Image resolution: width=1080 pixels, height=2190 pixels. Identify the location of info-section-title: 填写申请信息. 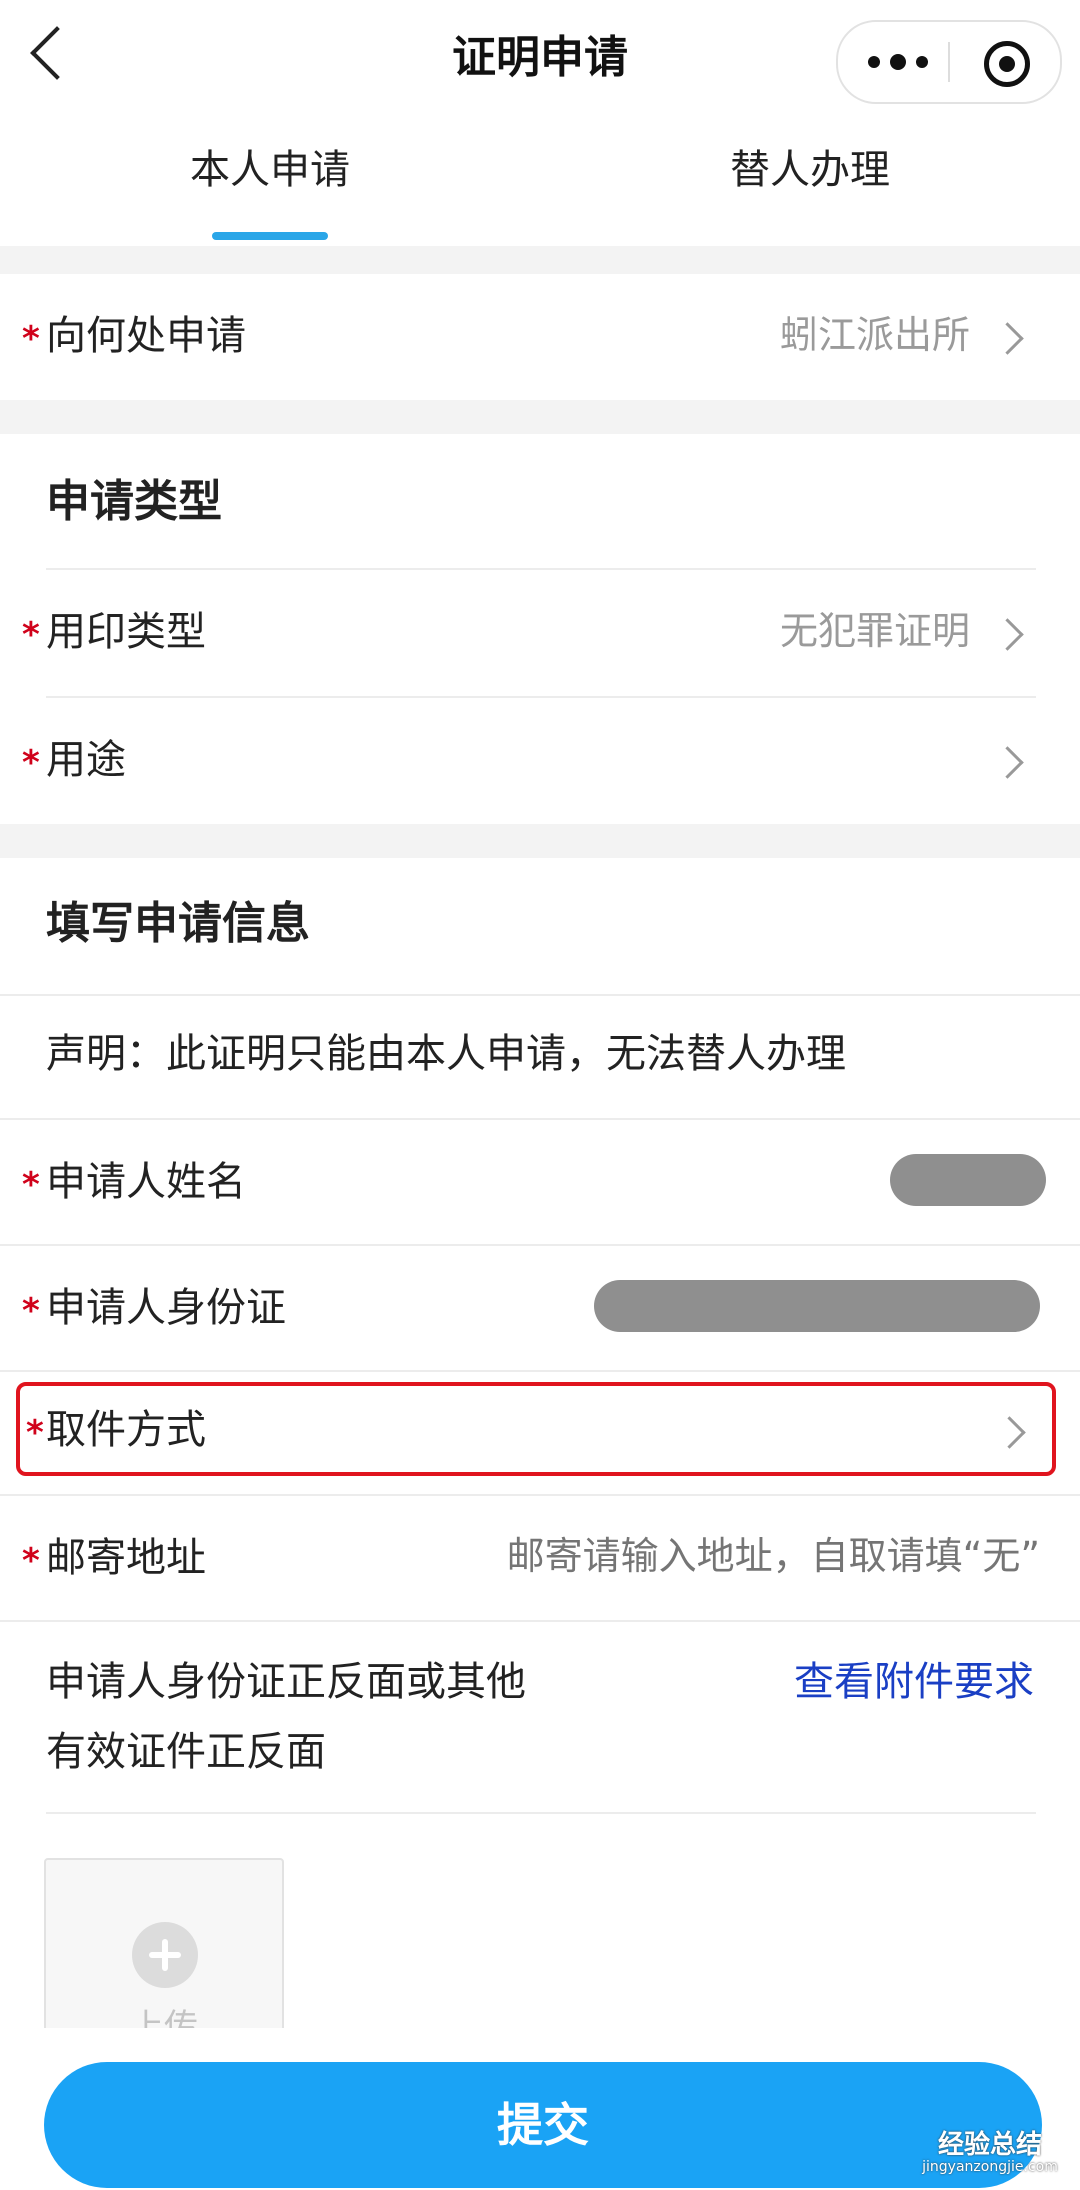
(178, 923).